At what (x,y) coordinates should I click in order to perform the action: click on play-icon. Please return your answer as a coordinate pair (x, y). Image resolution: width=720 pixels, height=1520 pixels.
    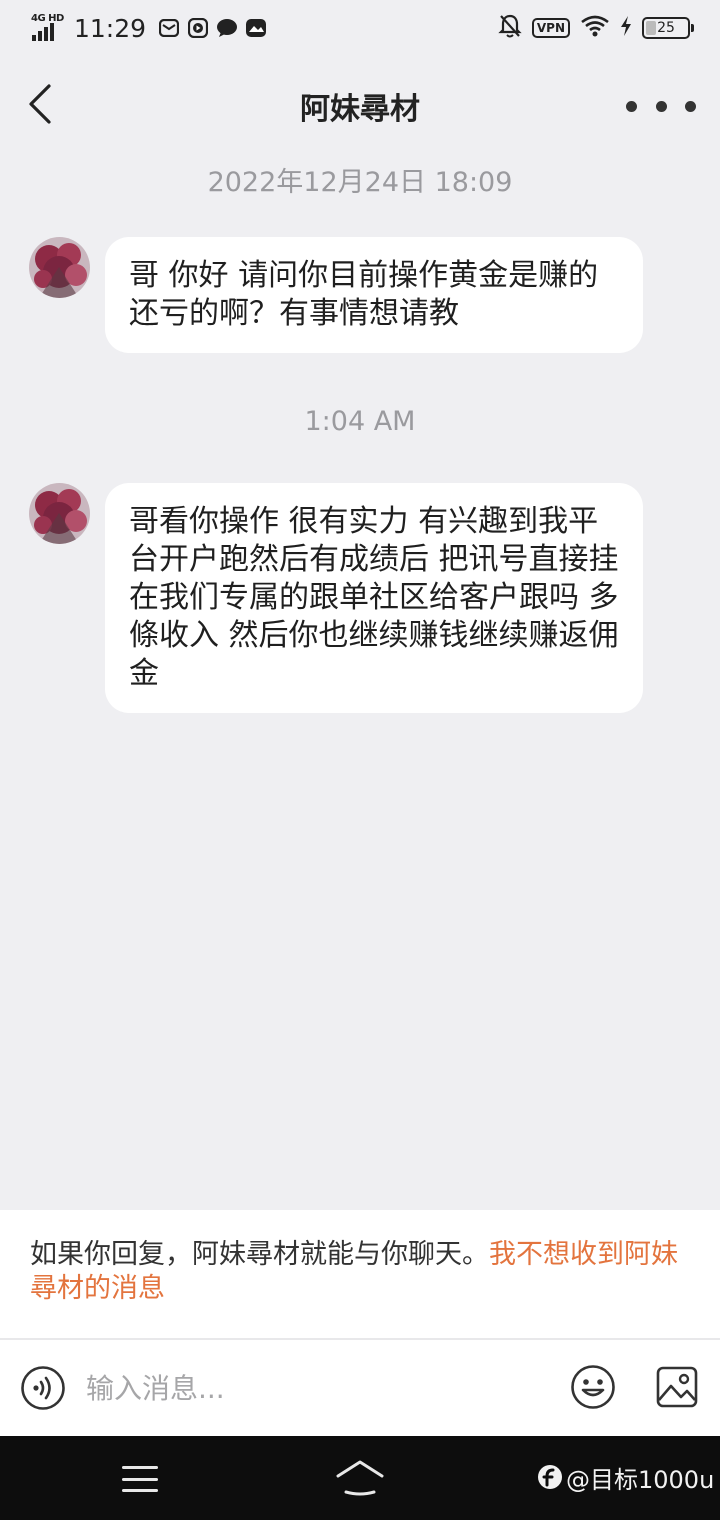
    Looking at the image, I should click on (198, 28).